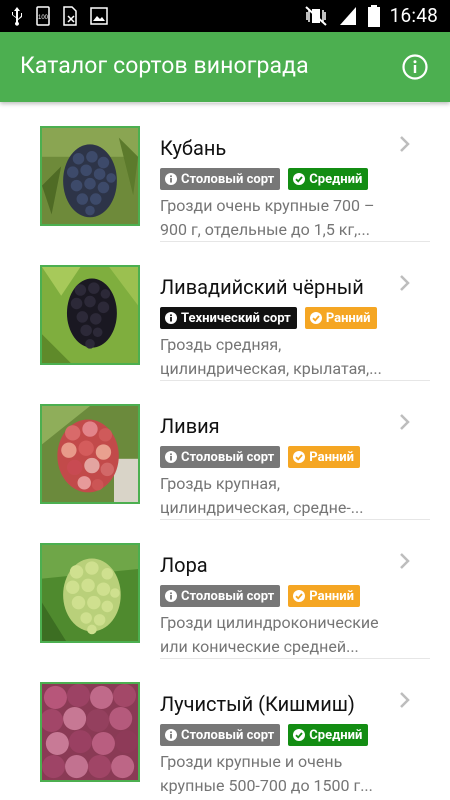 This screenshot has width=450, height=800. What do you see at coordinates (17, 16) in the screenshot?
I see `usb-icon` at bounding box center [17, 16].